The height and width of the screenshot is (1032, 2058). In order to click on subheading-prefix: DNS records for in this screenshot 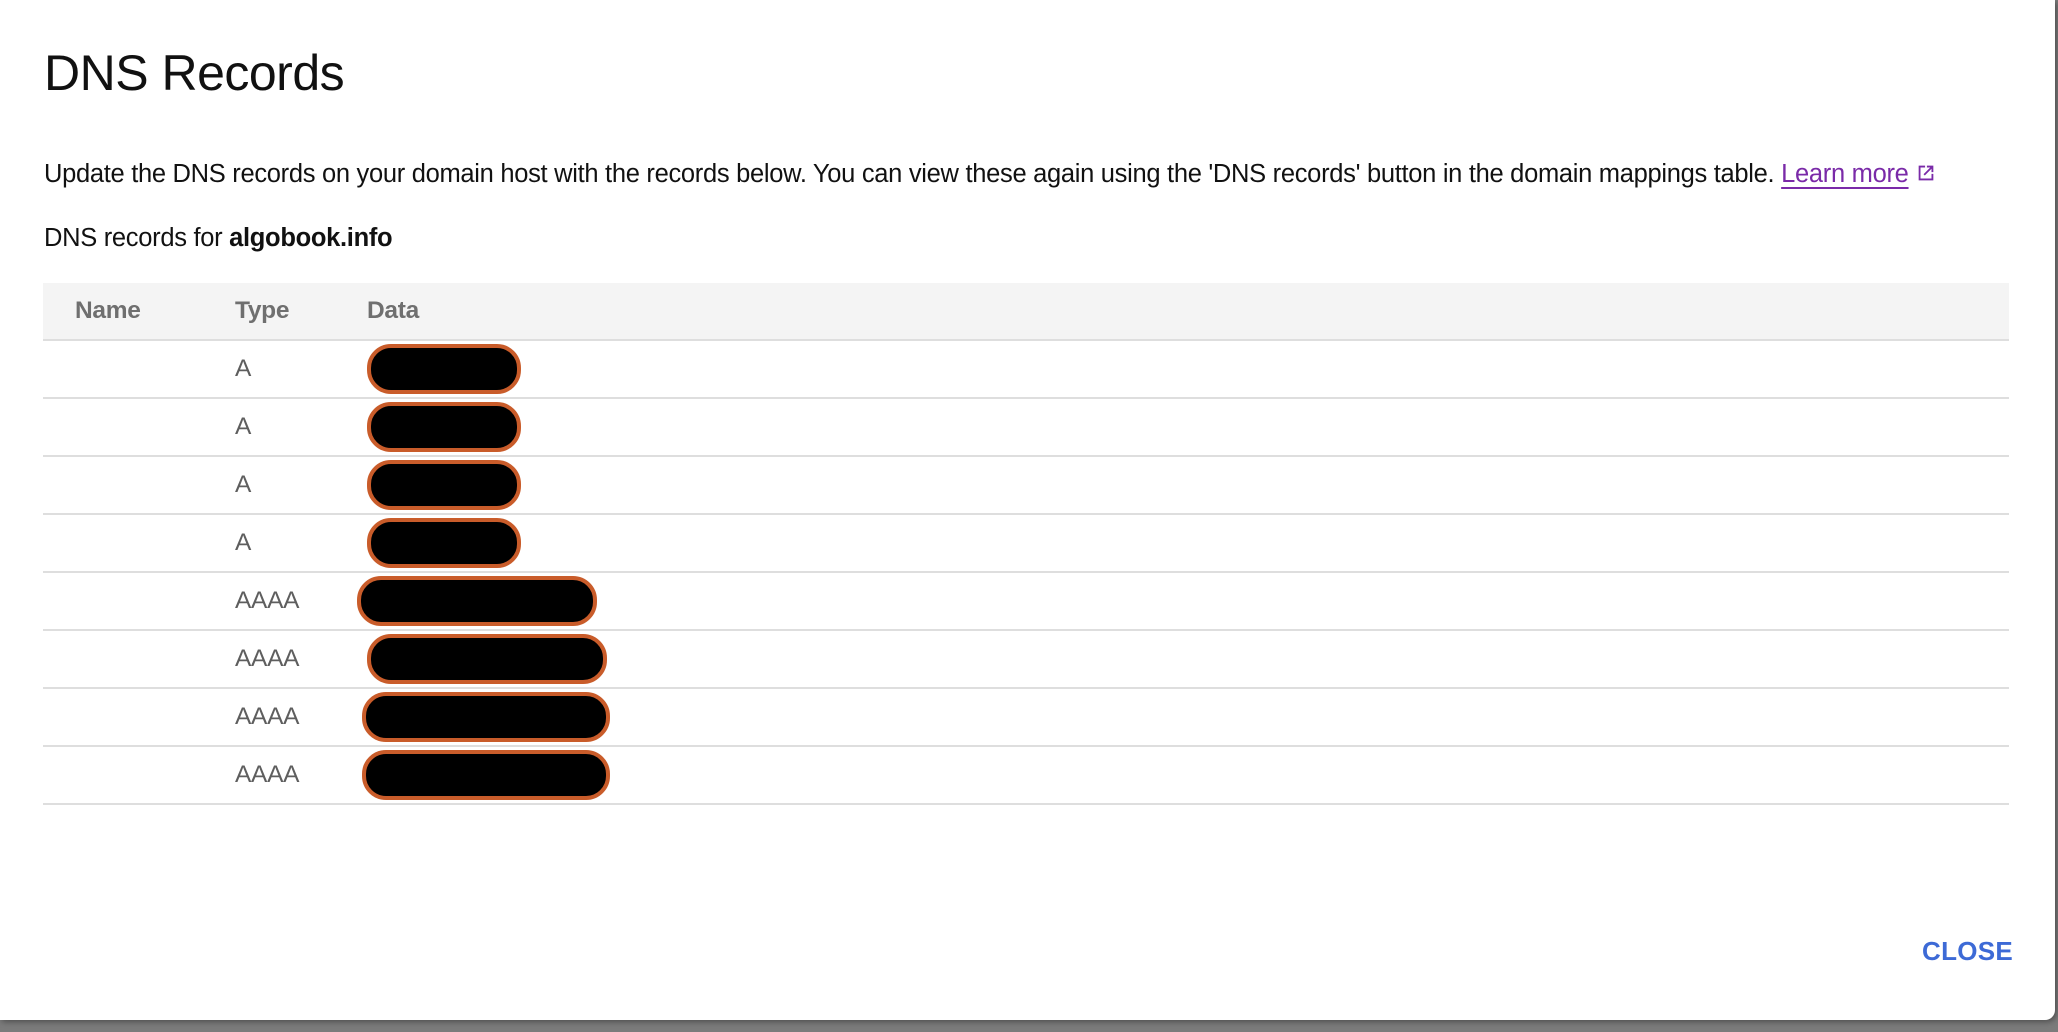, I will do `click(137, 238)`.